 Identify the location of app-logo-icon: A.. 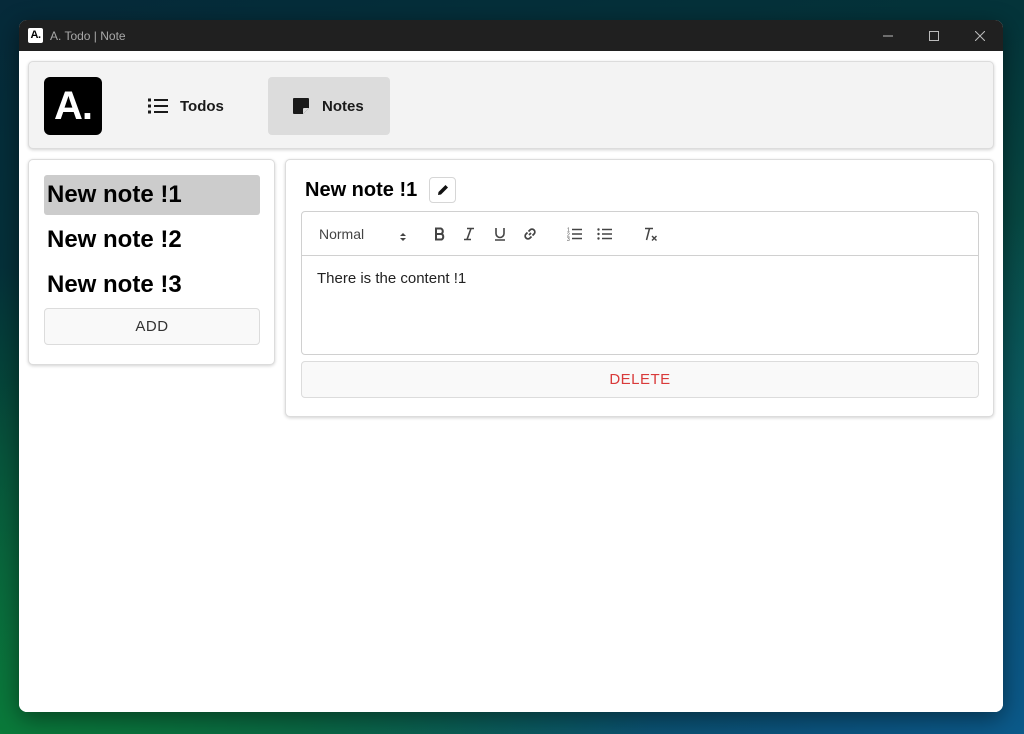
(35, 35).